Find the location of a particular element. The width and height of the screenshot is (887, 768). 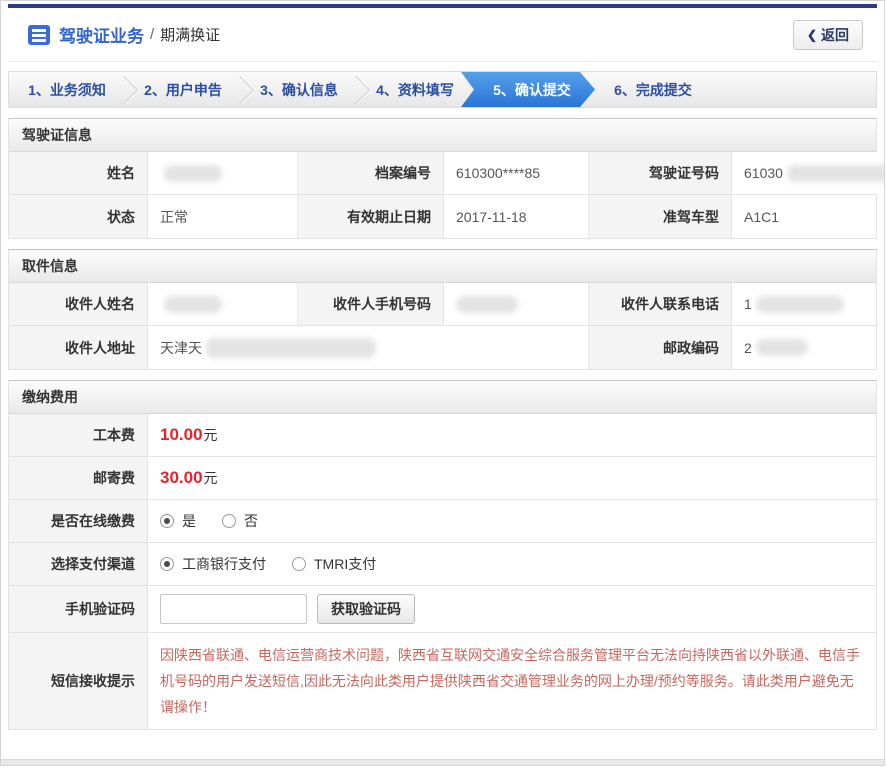

pay-online-radio-group: 是 否 is located at coordinates (209, 521).